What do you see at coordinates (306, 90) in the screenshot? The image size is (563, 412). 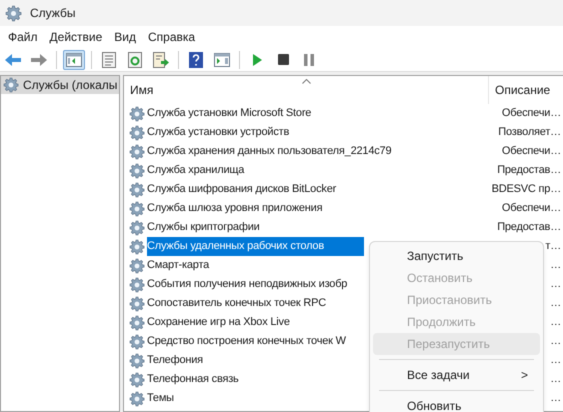 I see `column-header: Имя` at bounding box center [306, 90].